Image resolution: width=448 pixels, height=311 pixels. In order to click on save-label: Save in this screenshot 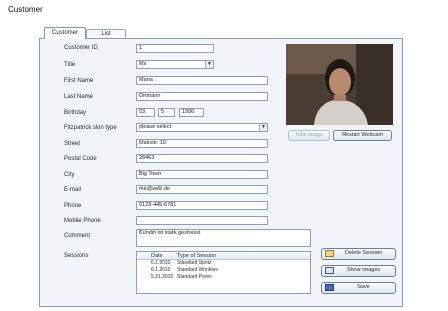, I will do `click(363, 287)`.